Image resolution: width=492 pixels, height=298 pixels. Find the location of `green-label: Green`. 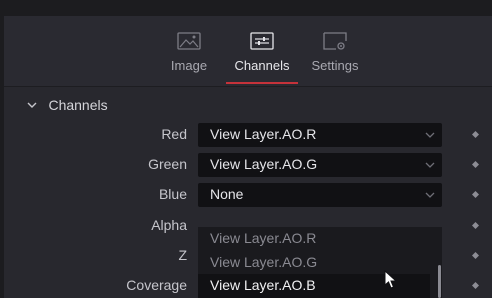

green-label: Green is located at coordinates (167, 164).